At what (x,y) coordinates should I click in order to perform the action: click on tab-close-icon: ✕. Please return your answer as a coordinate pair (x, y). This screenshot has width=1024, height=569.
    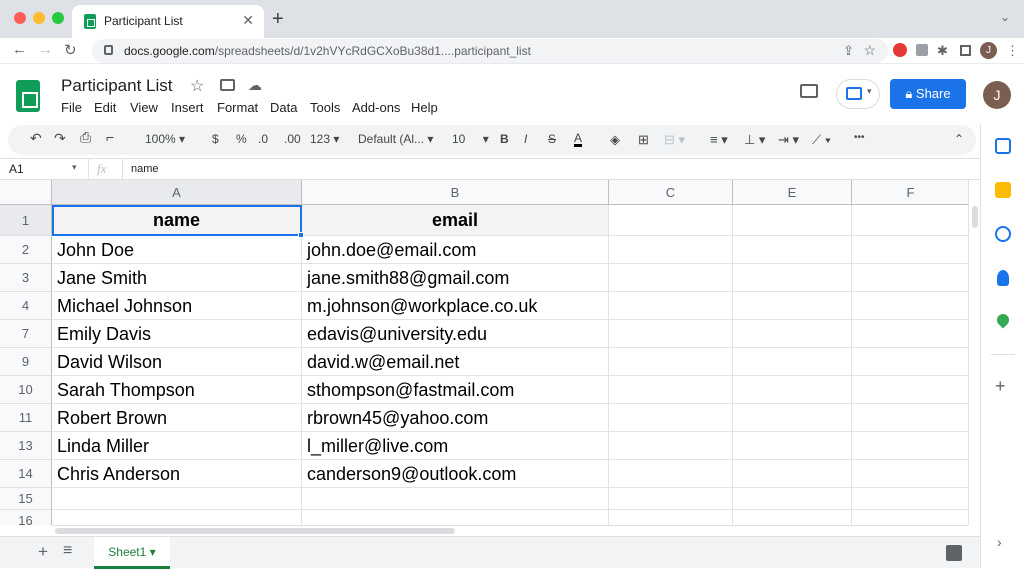
    Looking at the image, I should click on (248, 20).